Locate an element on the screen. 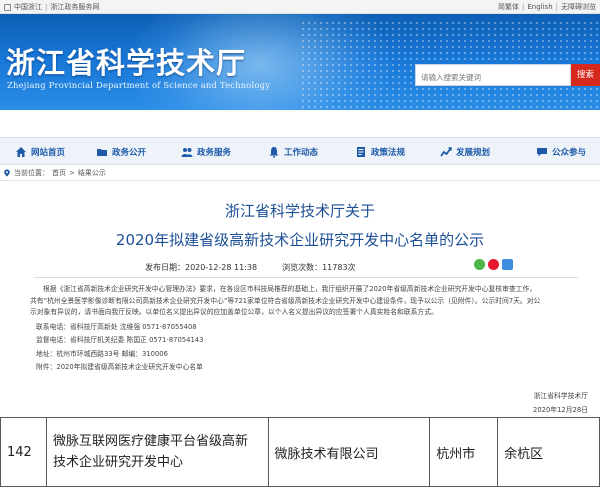  article-title-line2: 2020年拟建省级高新技术企业研究开发中心名单的公示 is located at coordinates (300, 240).